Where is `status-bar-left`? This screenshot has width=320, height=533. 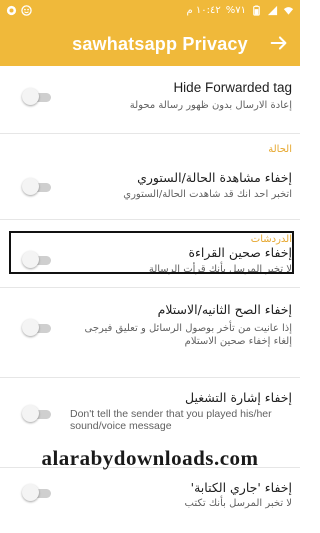
status-bar-left is located at coordinates (19, 10).